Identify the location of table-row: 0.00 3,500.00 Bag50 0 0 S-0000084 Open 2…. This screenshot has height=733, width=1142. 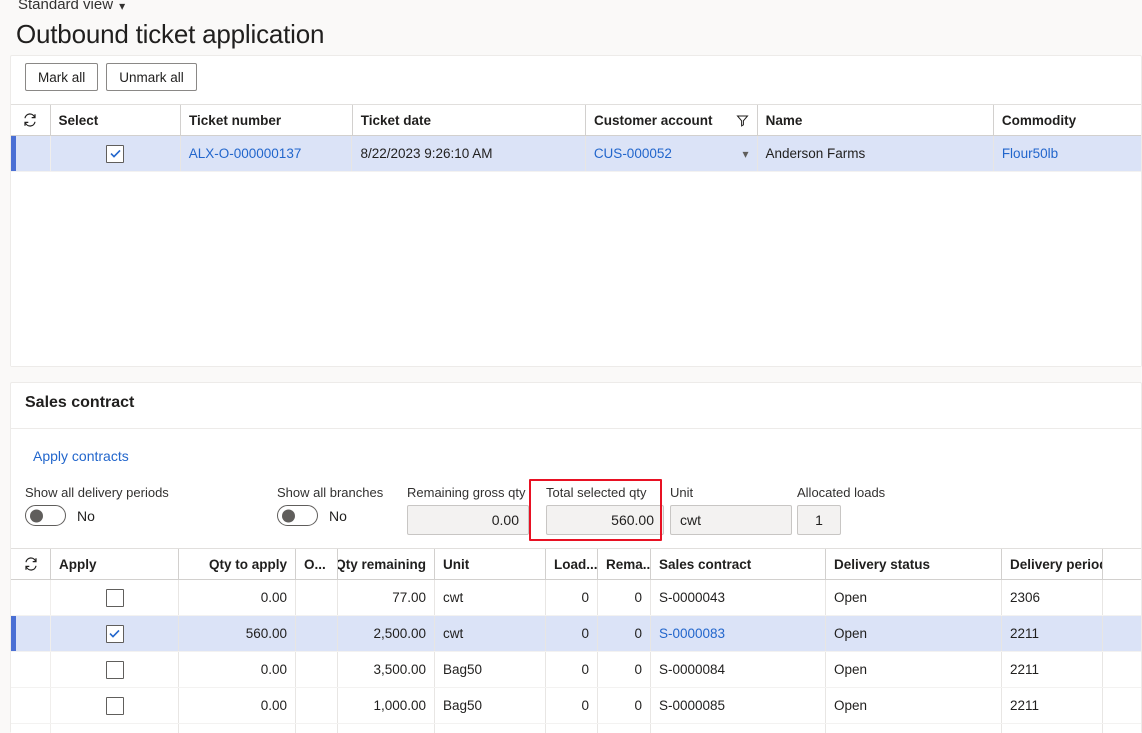
(576, 670).